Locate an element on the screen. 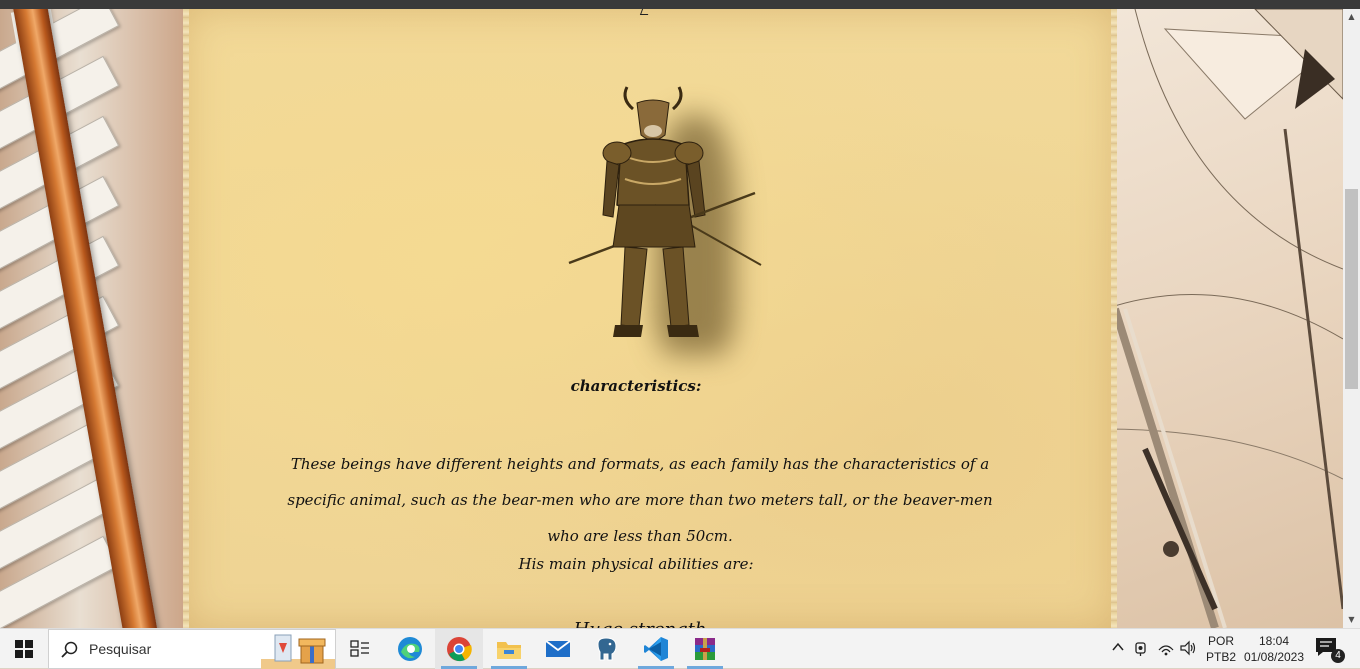 This screenshot has height=669, width=1360. meet-now-icon is located at coordinates (1141, 649).